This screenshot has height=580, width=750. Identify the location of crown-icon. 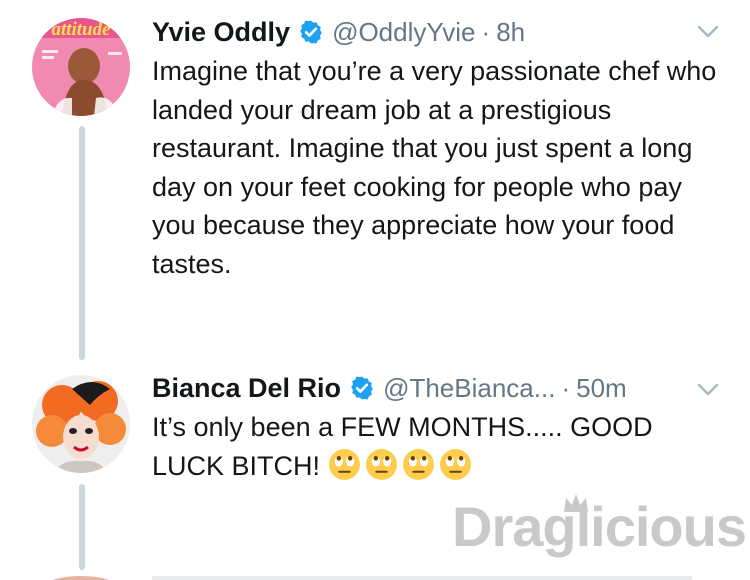
(576, 503).